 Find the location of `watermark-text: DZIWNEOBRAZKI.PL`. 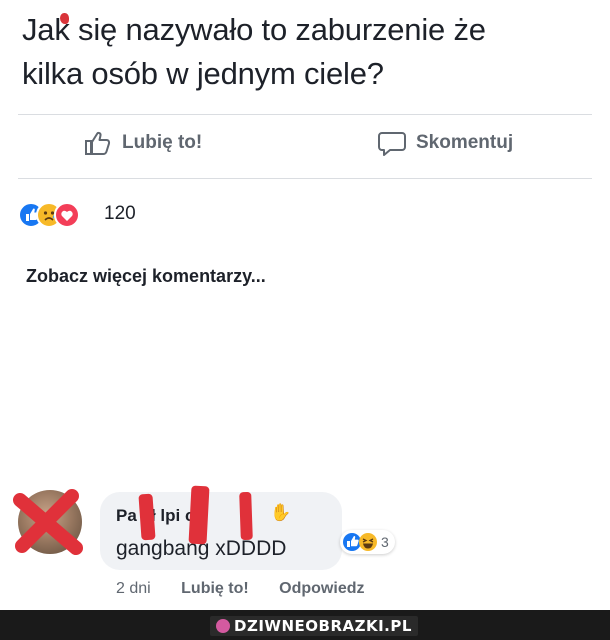

watermark-text: DZIWNEOBRAZKI.PL is located at coordinates (323, 626).